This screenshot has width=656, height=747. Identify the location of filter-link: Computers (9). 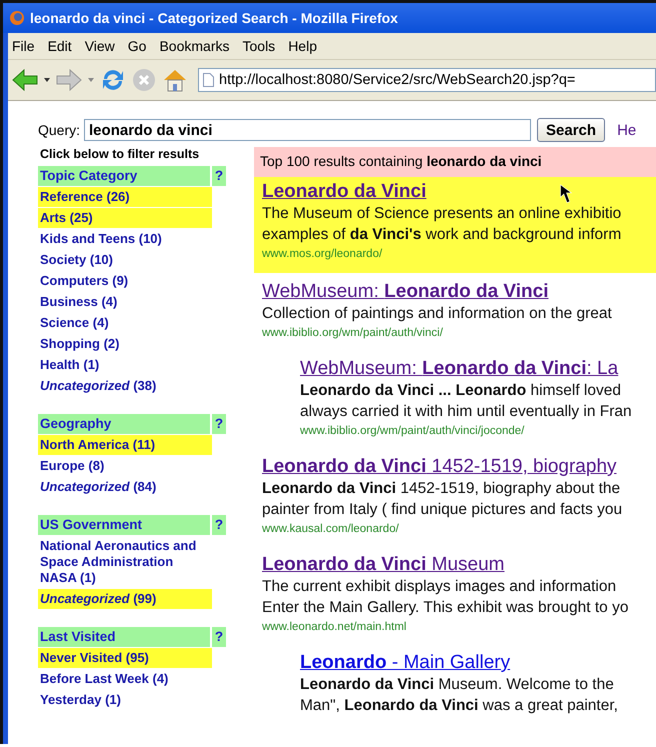
(84, 281).